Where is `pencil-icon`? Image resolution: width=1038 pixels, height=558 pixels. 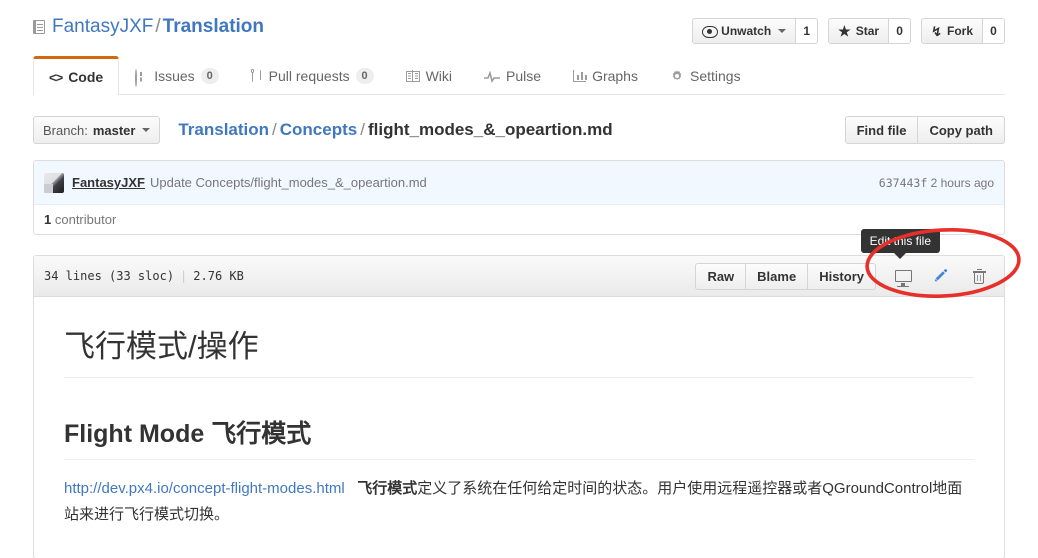 pencil-icon is located at coordinates (941, 276).